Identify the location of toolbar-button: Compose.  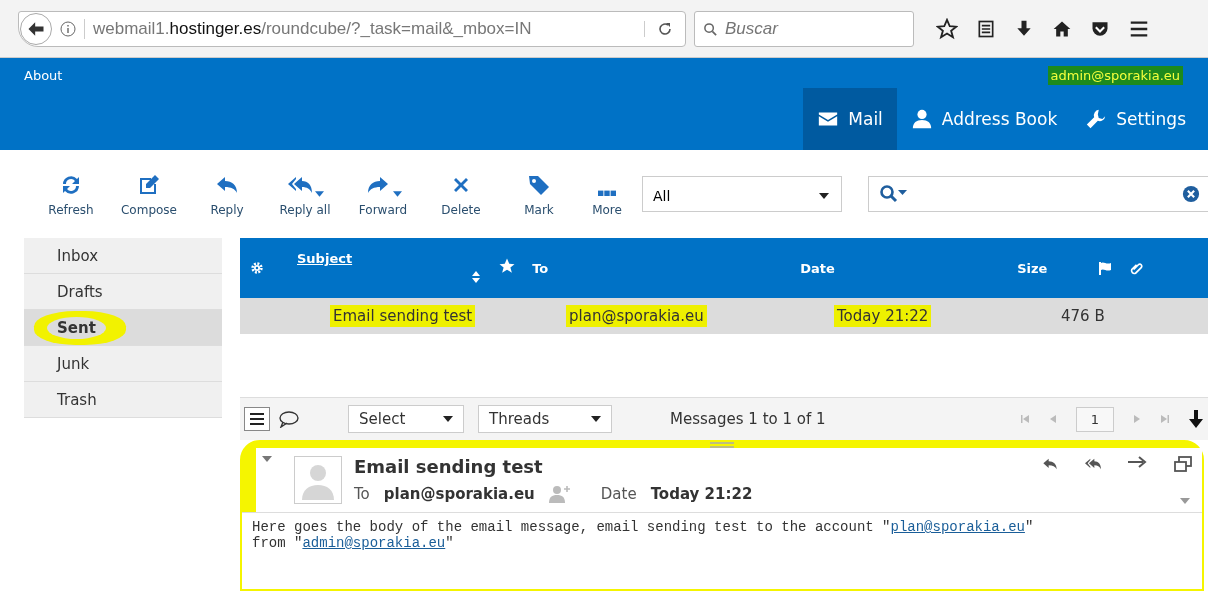
(149, 194).